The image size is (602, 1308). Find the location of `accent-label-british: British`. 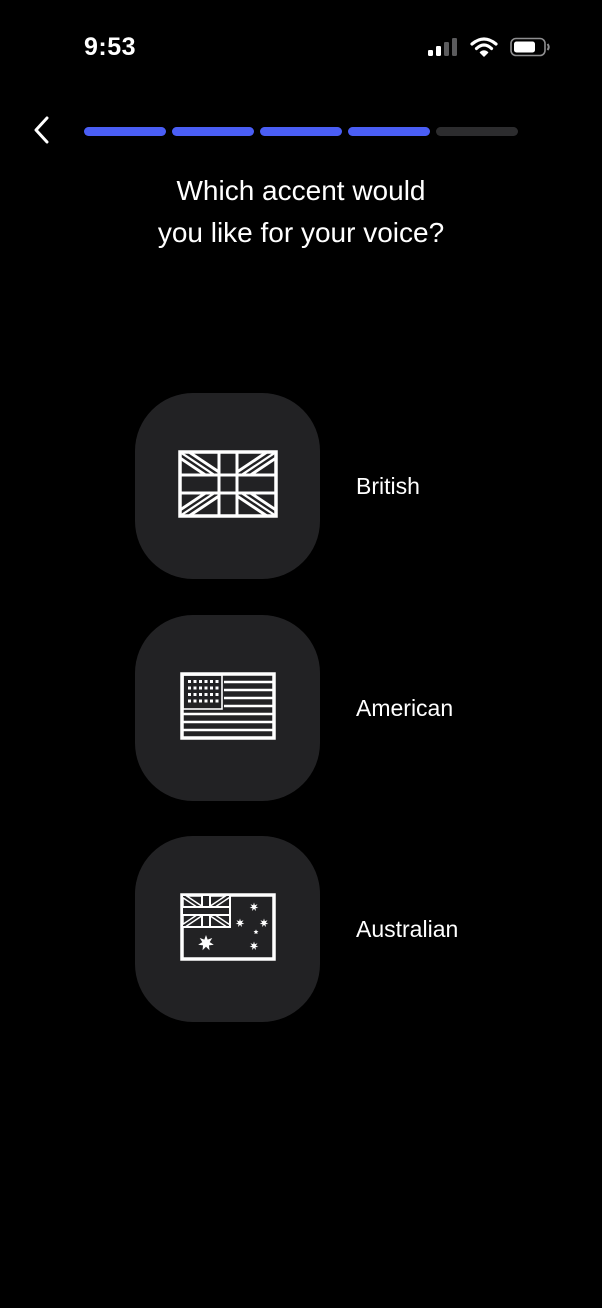

accent-label-british: British is located at coordinates (388, 485).